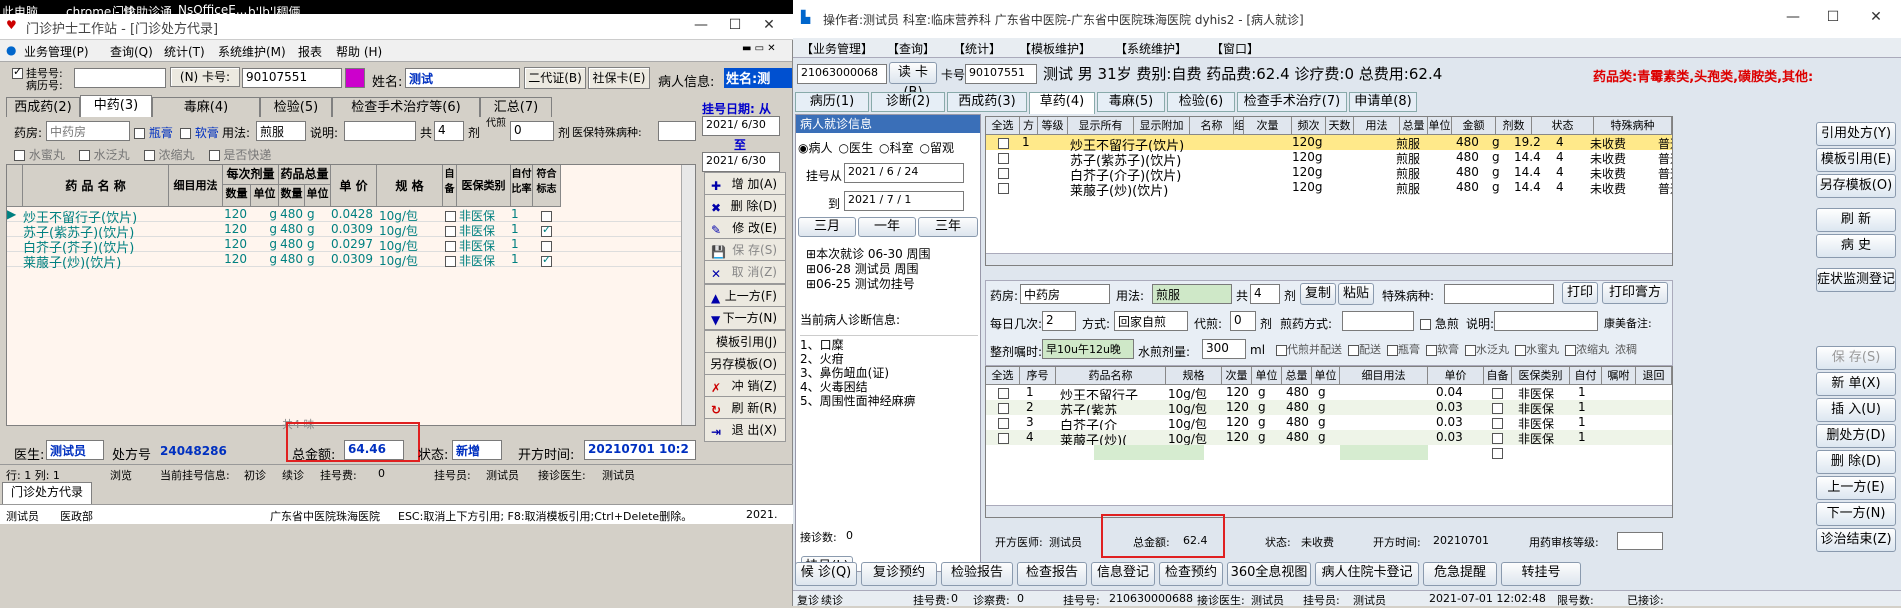  I want to click on tab-lab: 检验(5), so click(296, 107).